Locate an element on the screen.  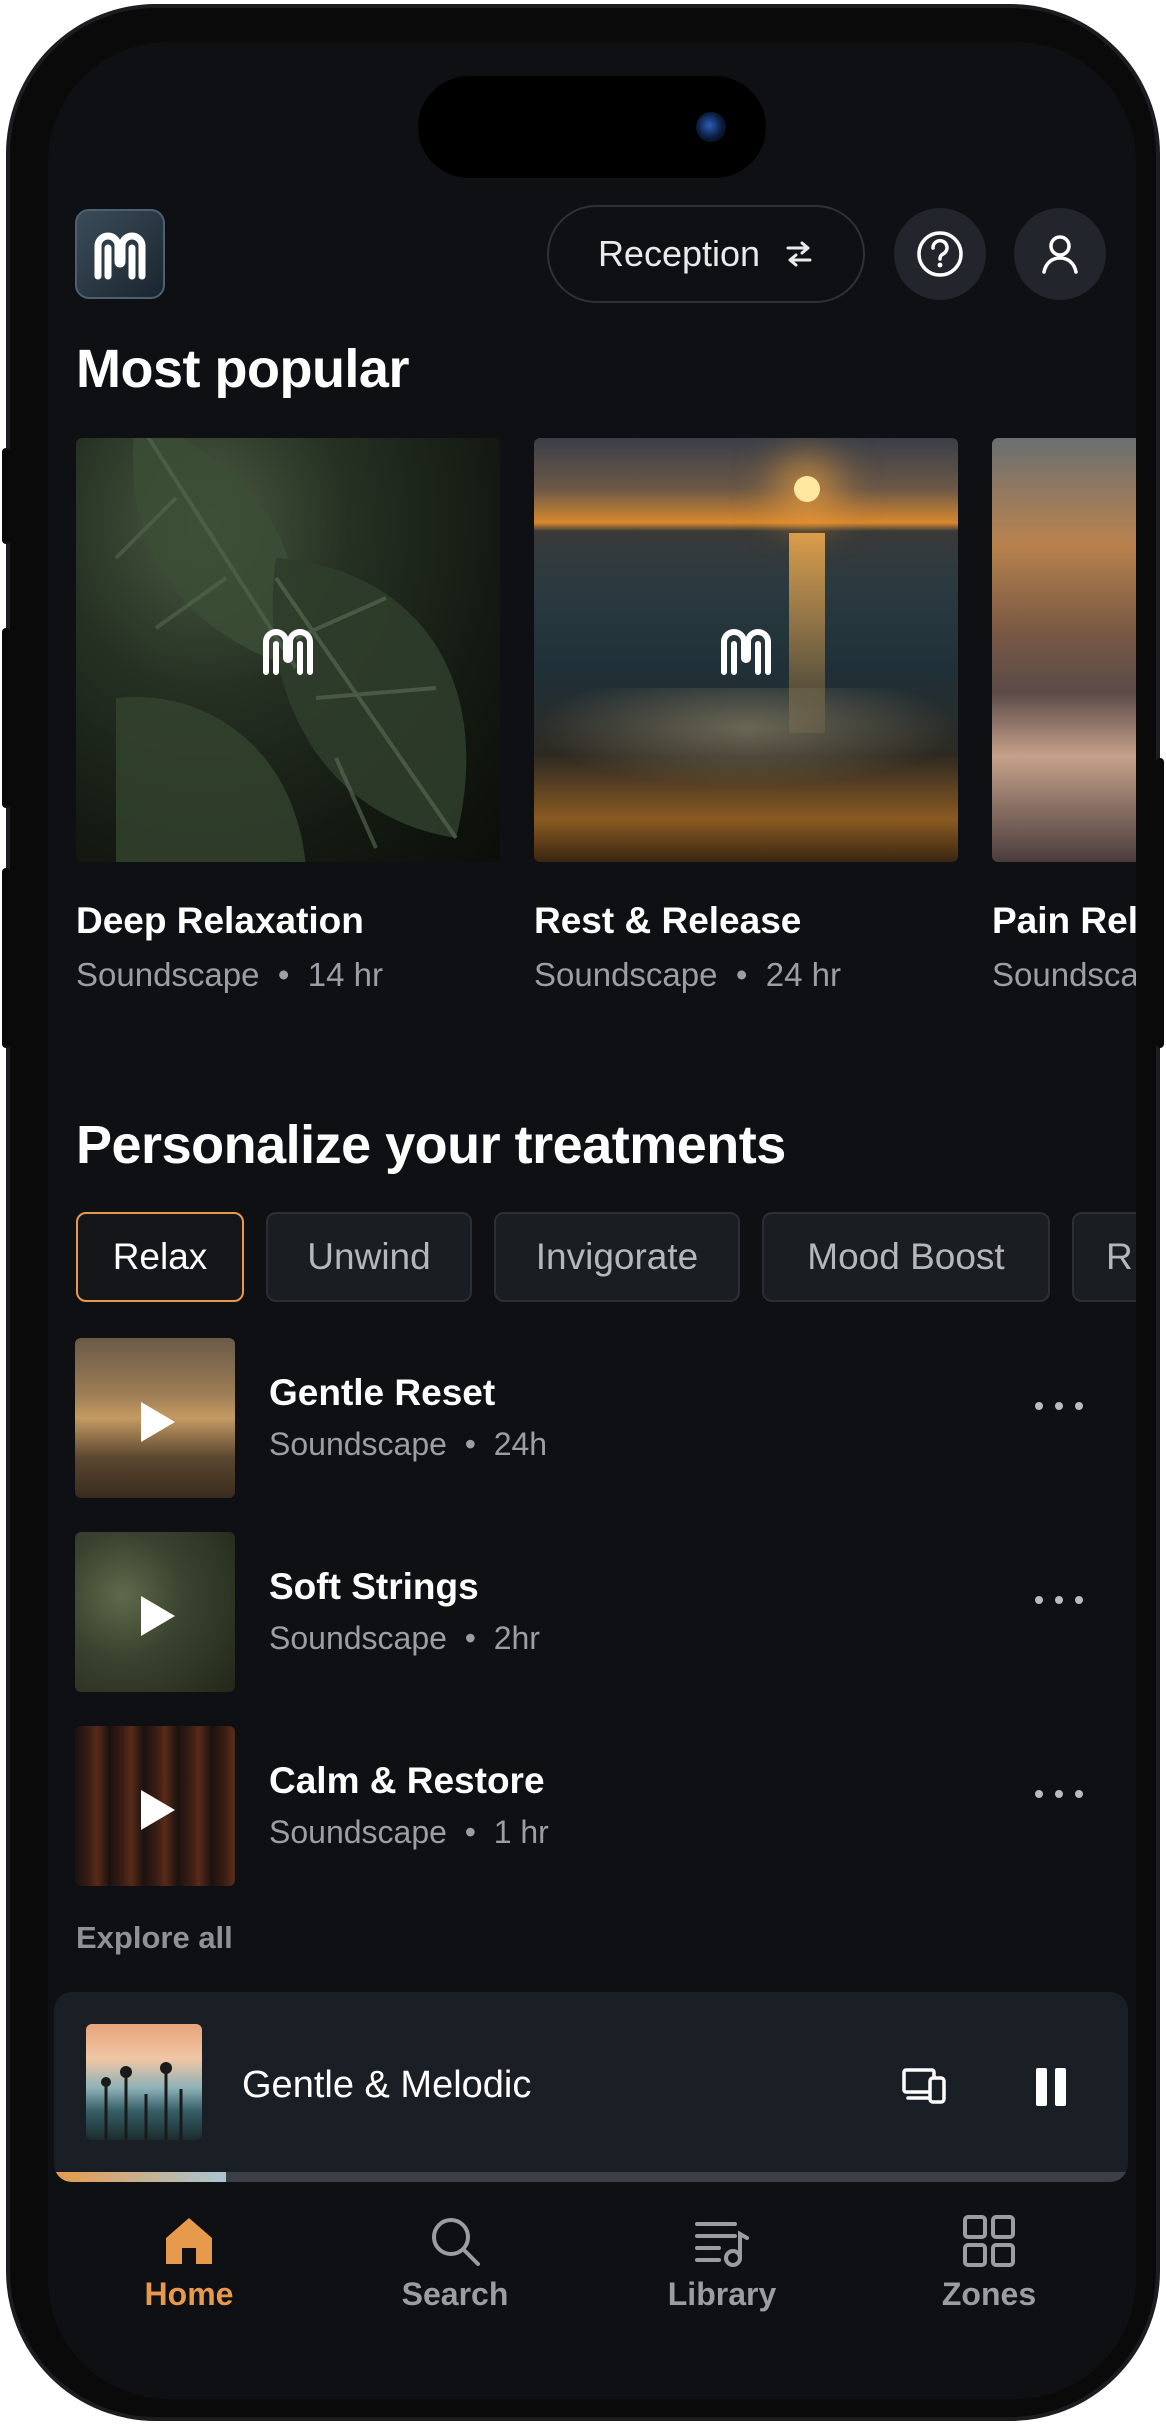
tab-label: Search is located at coordinates (455, 2294).